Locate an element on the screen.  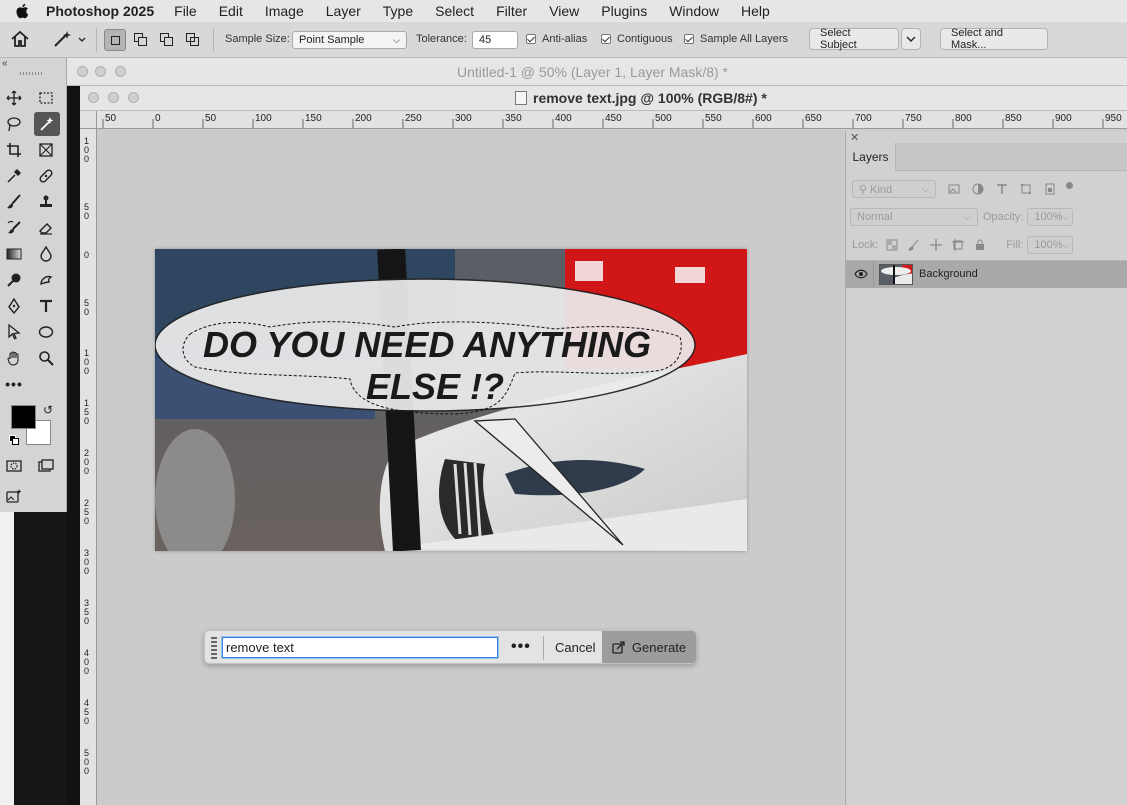
menu-window: Window is located at coordinates (694, 11).